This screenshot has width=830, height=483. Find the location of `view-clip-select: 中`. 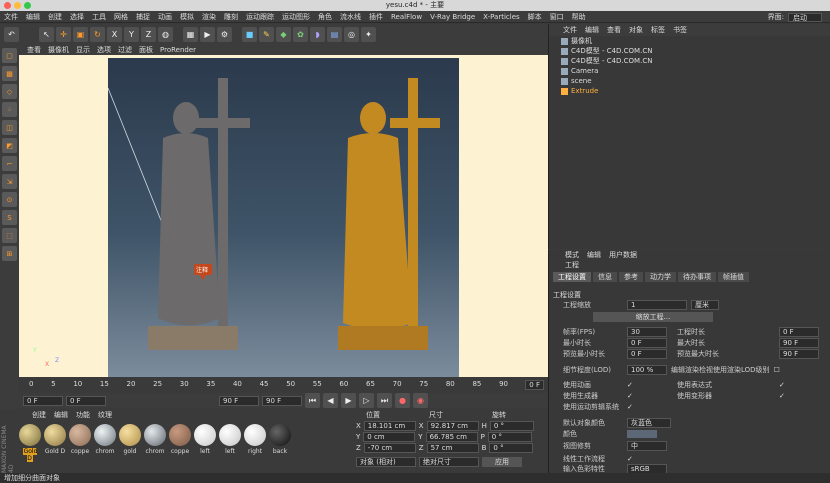

view-clip-select: 中 is located at coordinates (647, 446).